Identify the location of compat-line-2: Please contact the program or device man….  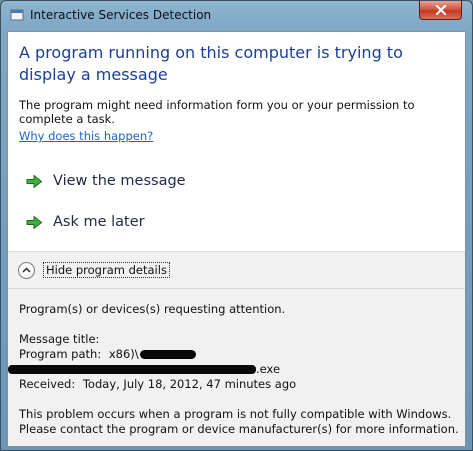
(239, 429).